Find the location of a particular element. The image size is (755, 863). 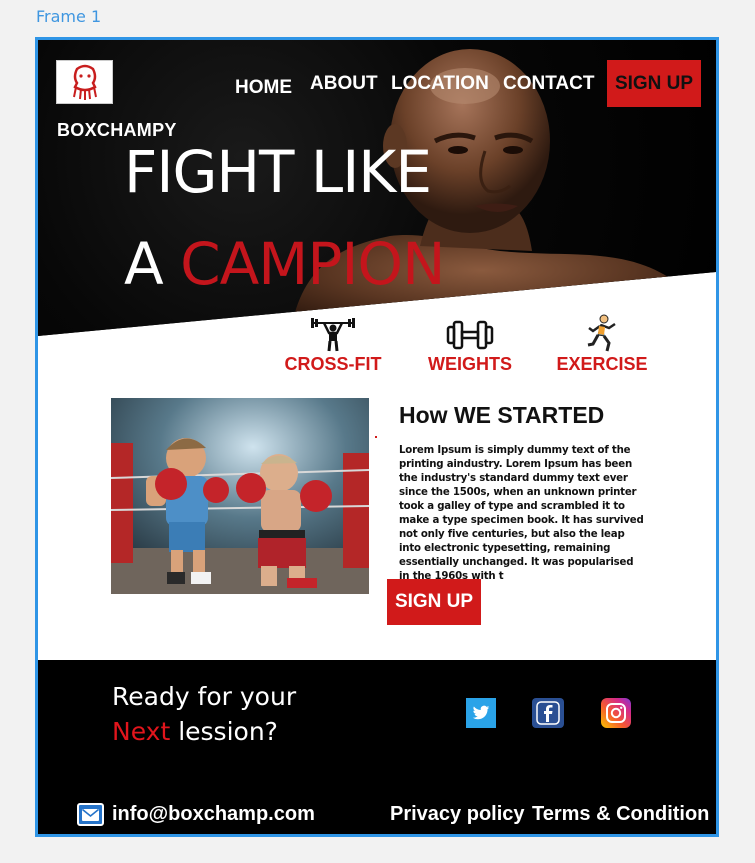

runner-icon is located at coordinates (602, 332).